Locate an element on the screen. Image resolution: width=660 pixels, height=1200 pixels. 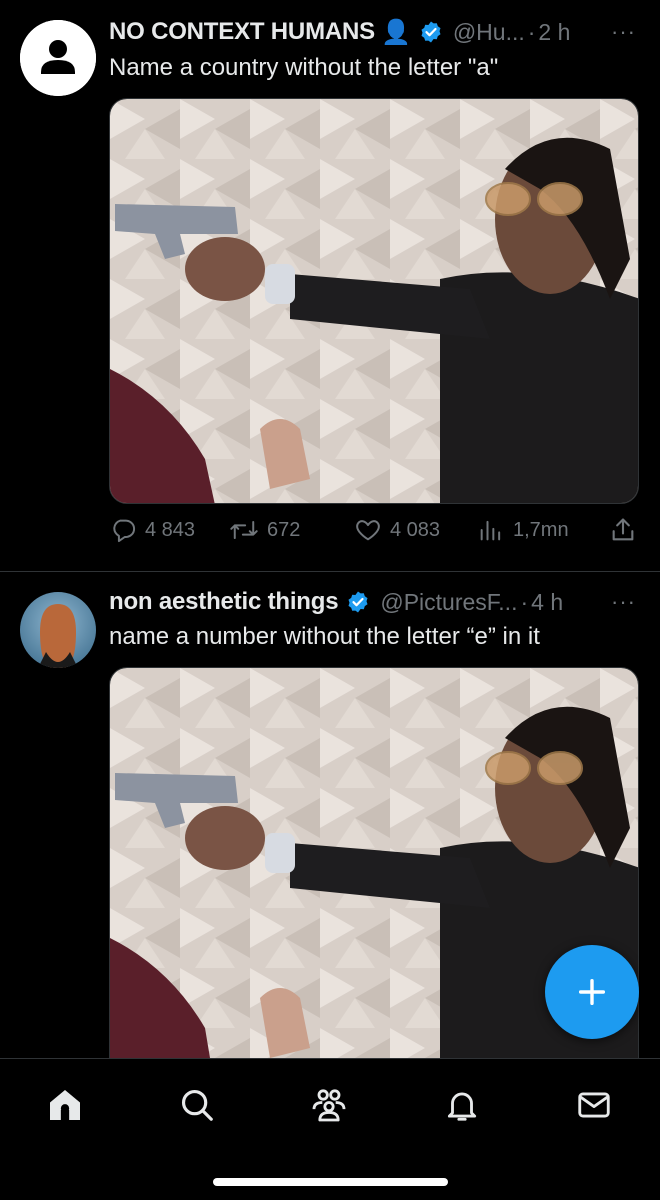
nav-search is located at coordinates (197, 1105).